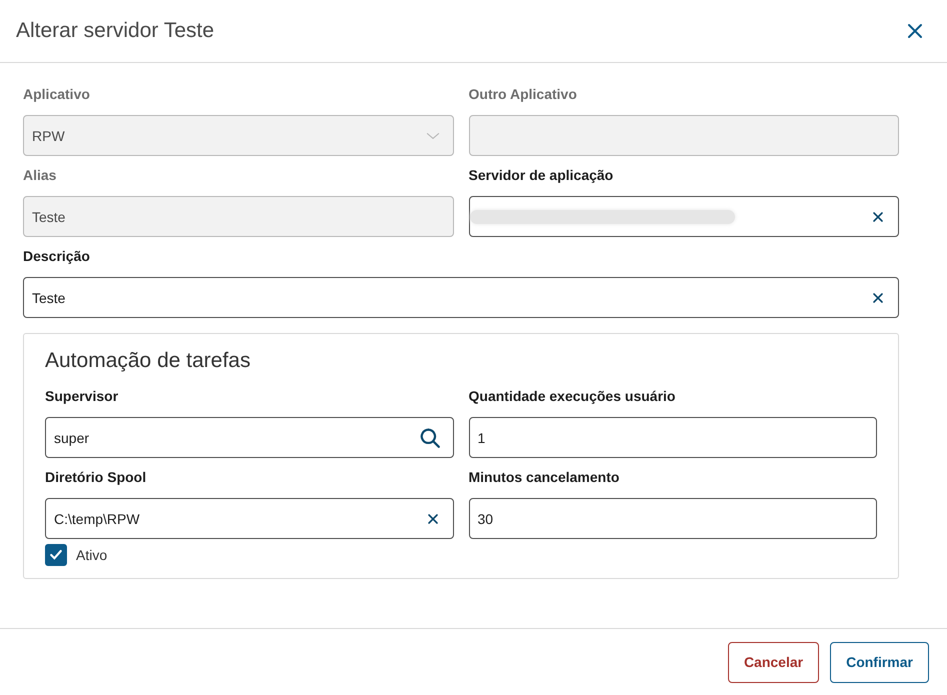  What do you see at coordinates (95, 477) in the screenshot?
I see `field-label: Diretório Spool` at bounding box center [95, 477].